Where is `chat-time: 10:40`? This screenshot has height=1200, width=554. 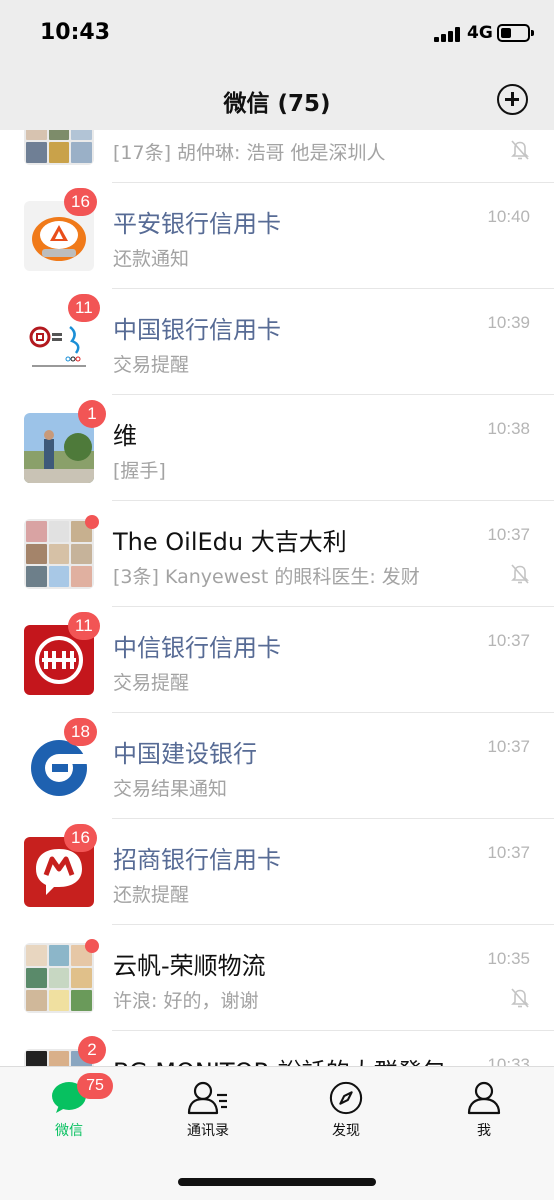
chat-time: 10:40 is located at coordinates (508, 216).